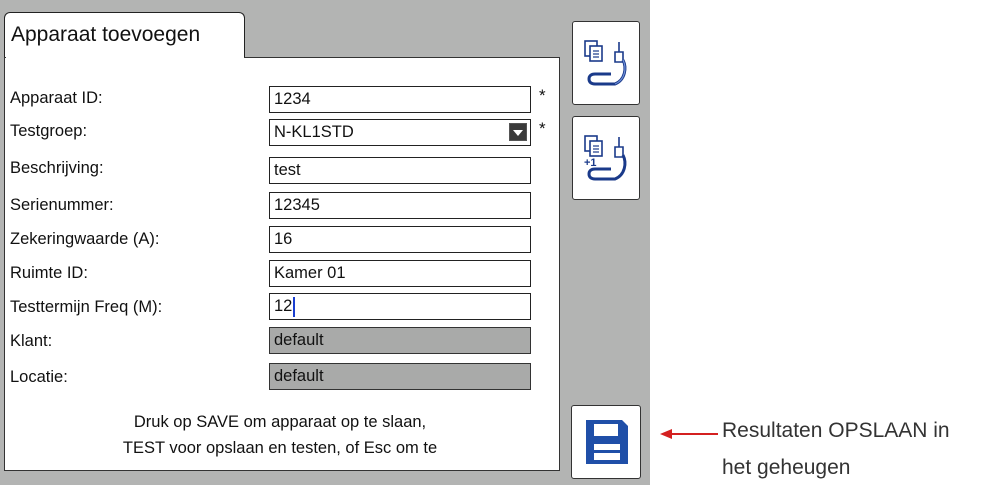  Describe the element at coordinates (39, 377) in the screenshot. I see `label-locatie: Locatie:` at that location.